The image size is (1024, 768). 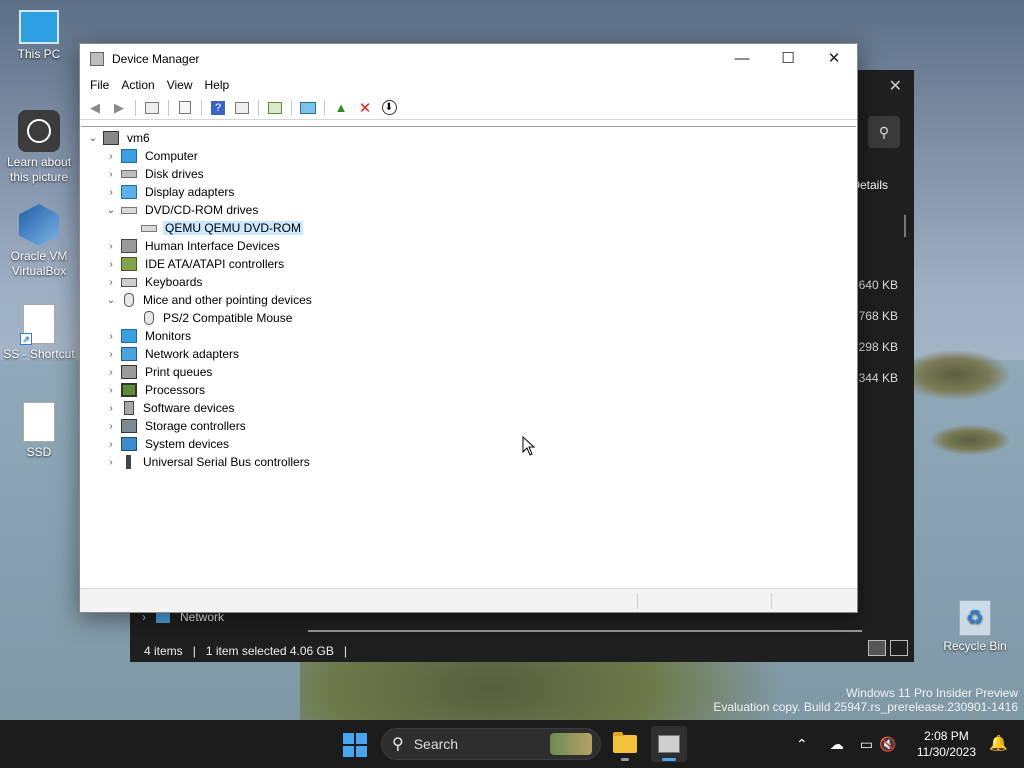 What do you see at coordinates (218, 108) in the screenshot?
I see `help-icon: ?` at bounding box center [218, 108].